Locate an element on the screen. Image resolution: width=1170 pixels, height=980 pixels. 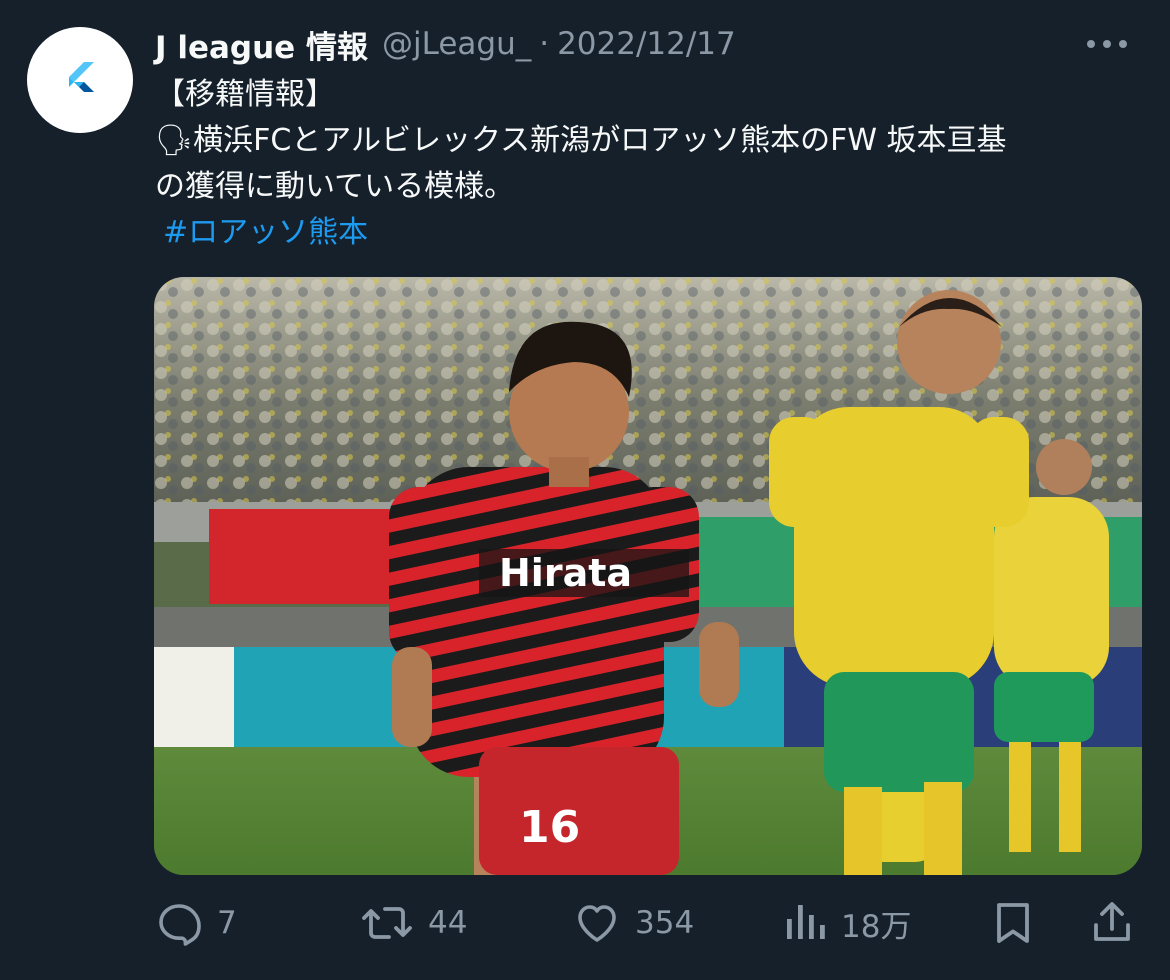
more-options-button is located at coordinates (1107, 44).